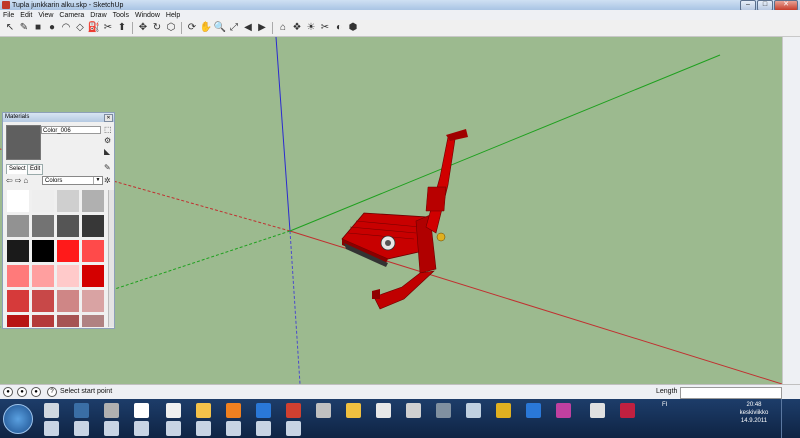 The image size is (800, 438). I want to click on rotate-icon: ↻, so click(157, 28).